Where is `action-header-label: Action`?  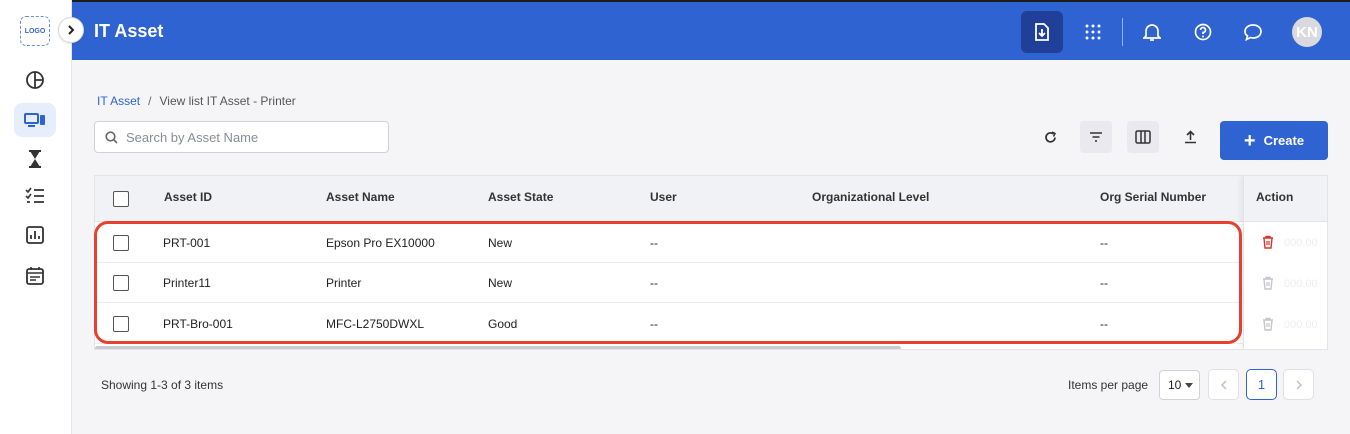 action-header-label: Action is located at coordinates (1275, 197).